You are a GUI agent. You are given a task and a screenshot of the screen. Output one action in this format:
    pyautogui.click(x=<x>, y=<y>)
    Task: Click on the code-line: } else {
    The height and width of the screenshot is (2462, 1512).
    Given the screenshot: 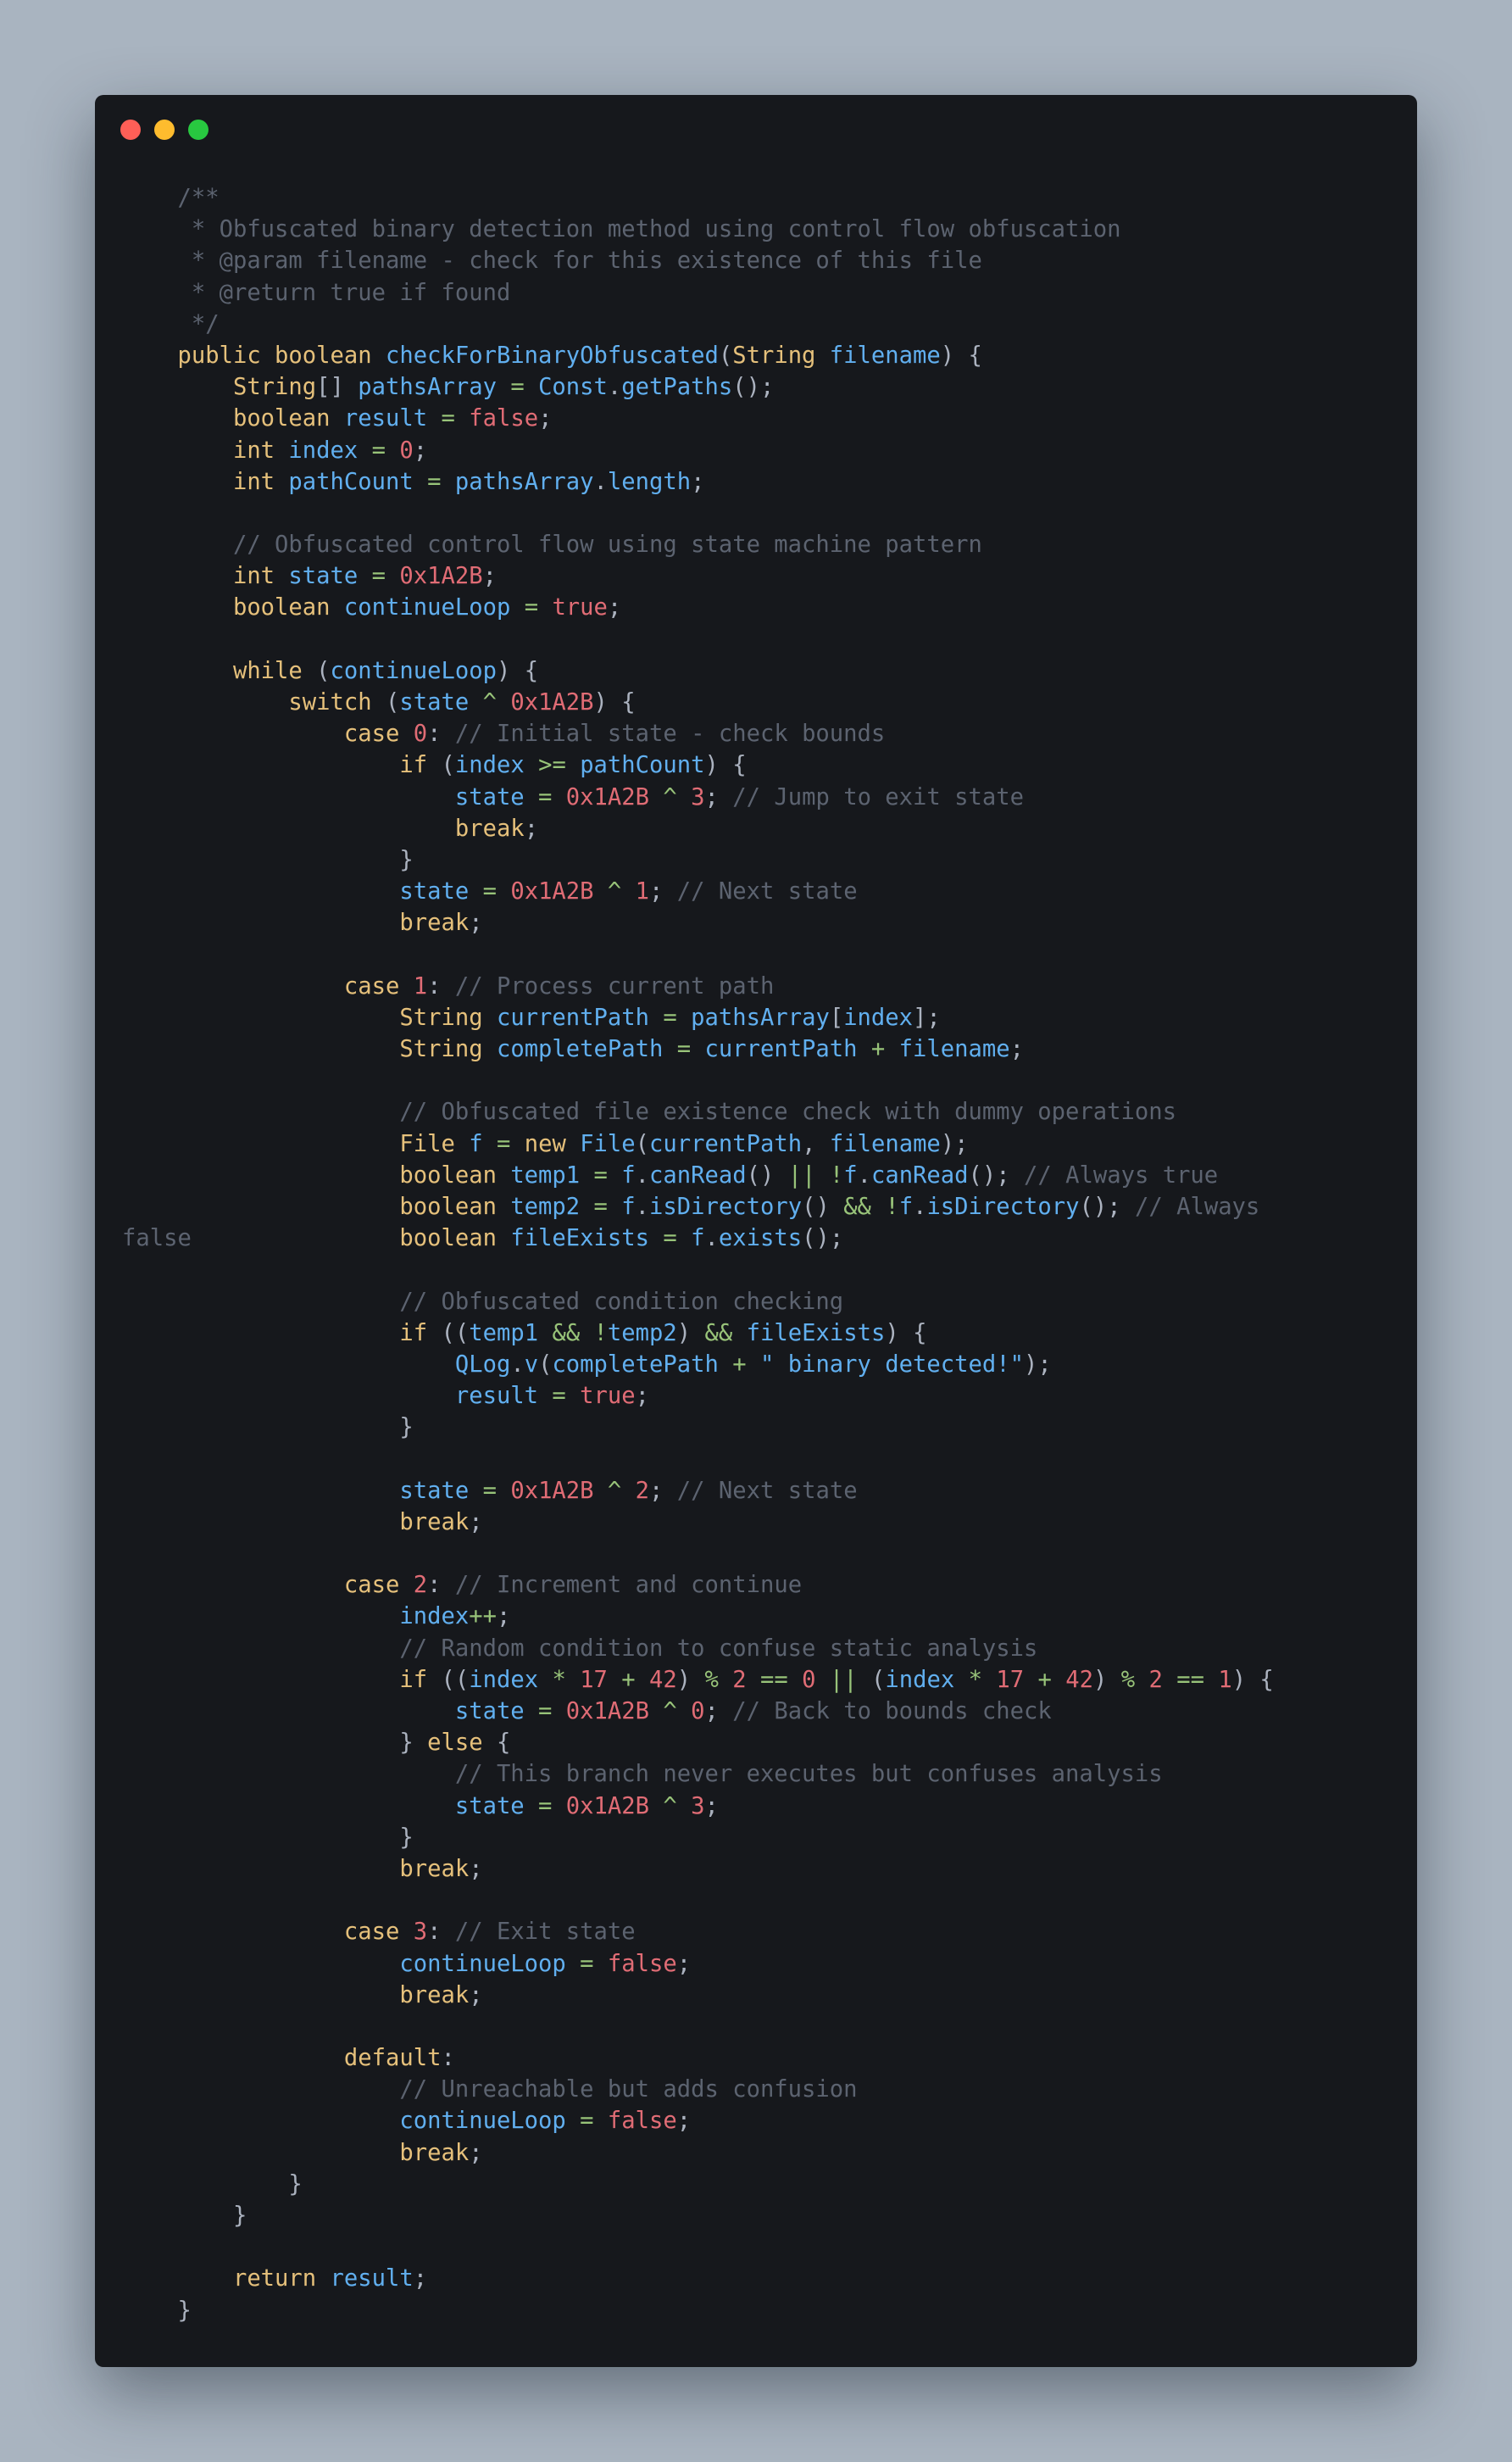 What is the action you would take?
    pyautogui.click(x=698, y=1742)
    